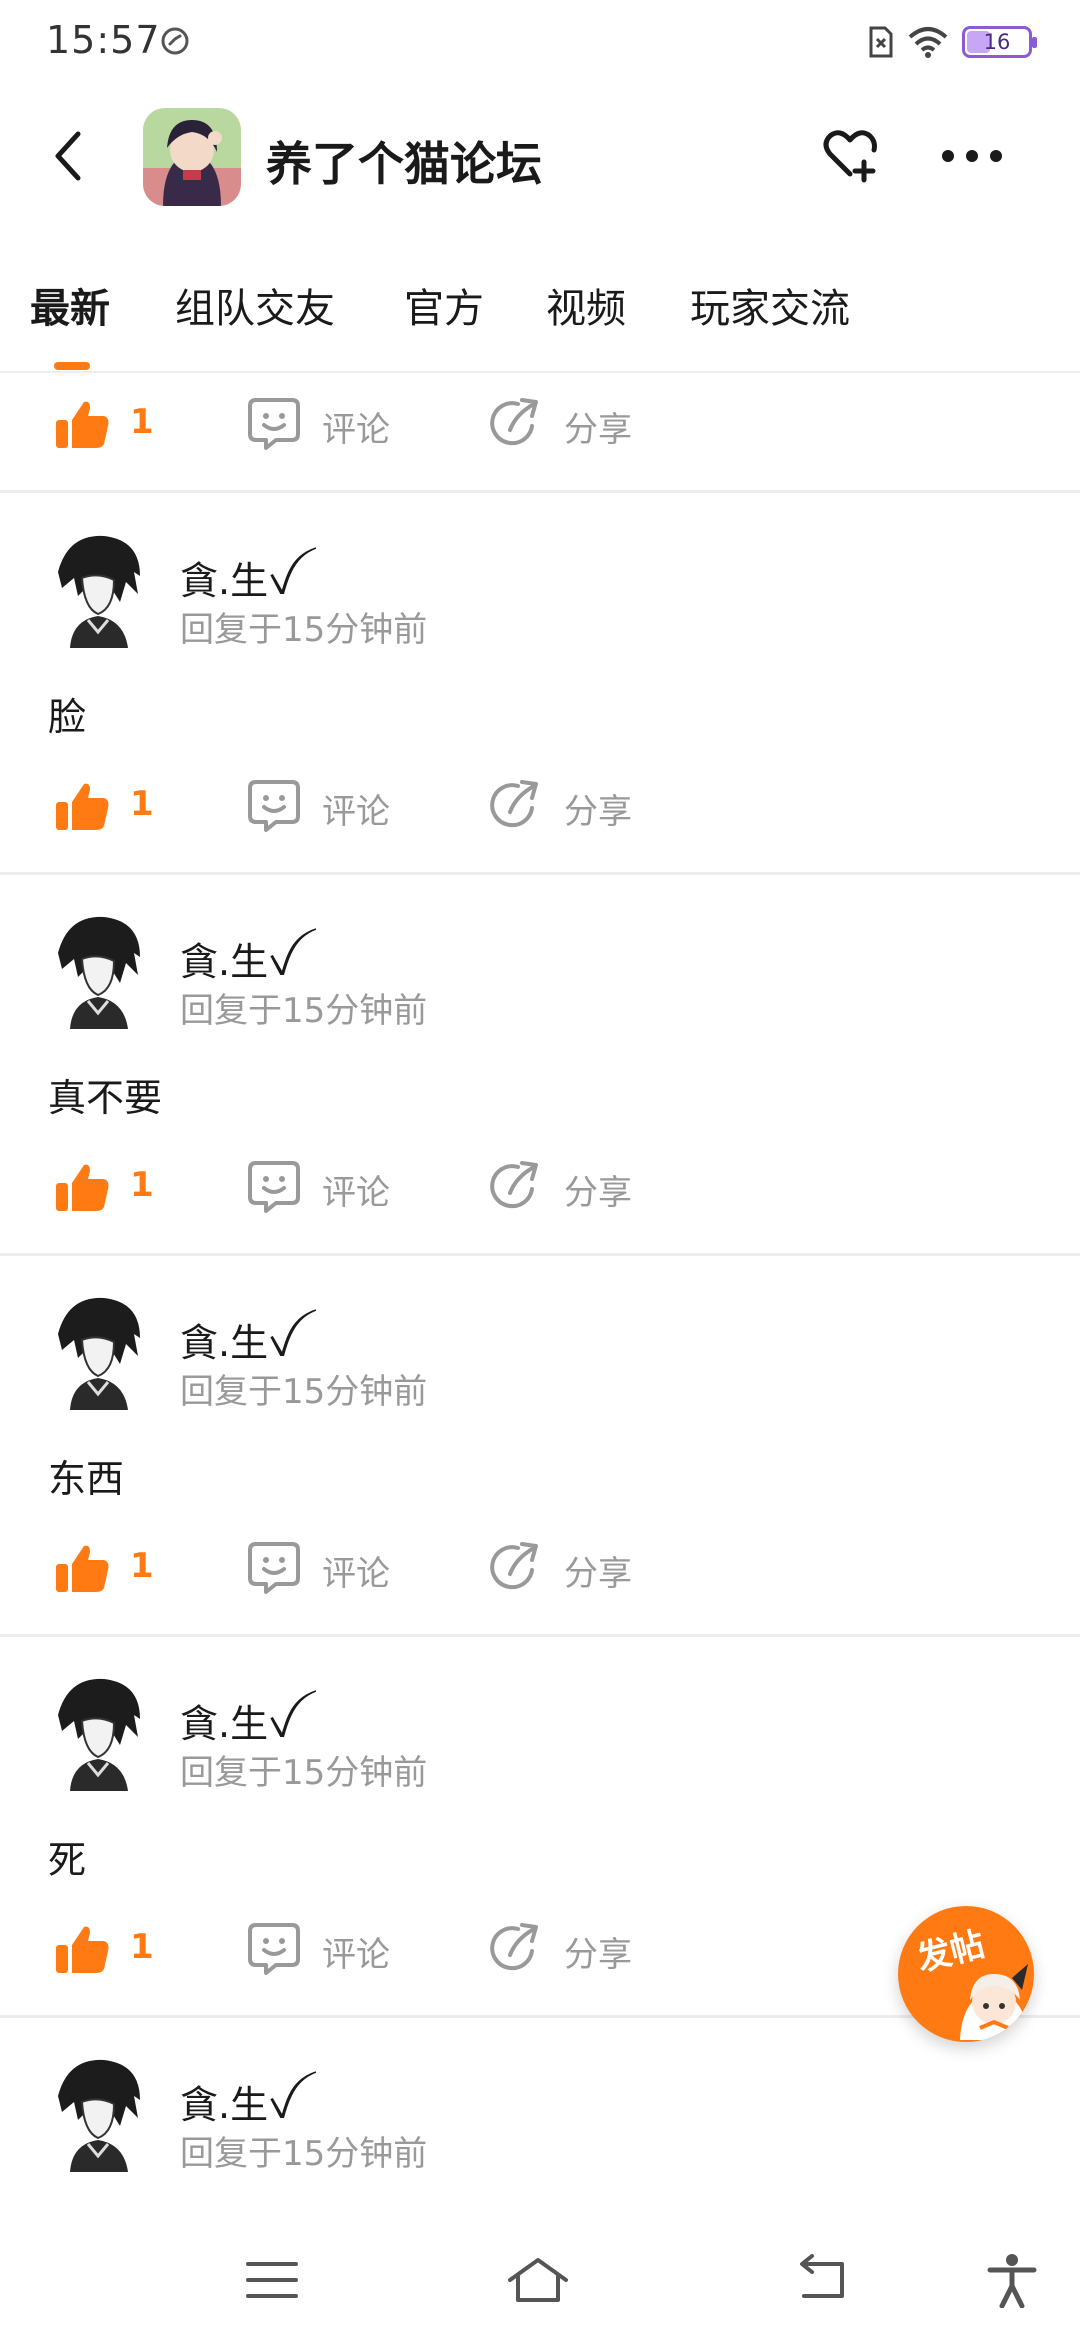 This screenshot has height=2340, width=1080. I want to click on post-content: 死, so click(67, 1860).